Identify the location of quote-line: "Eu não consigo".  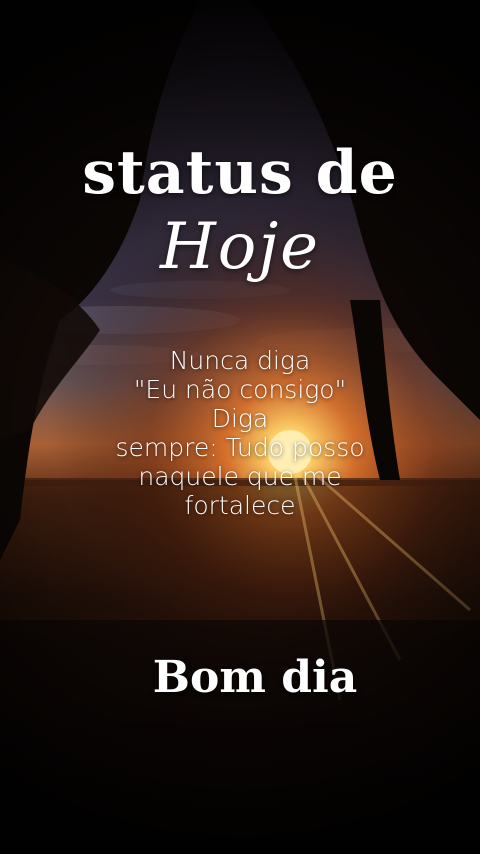
(240, 389).